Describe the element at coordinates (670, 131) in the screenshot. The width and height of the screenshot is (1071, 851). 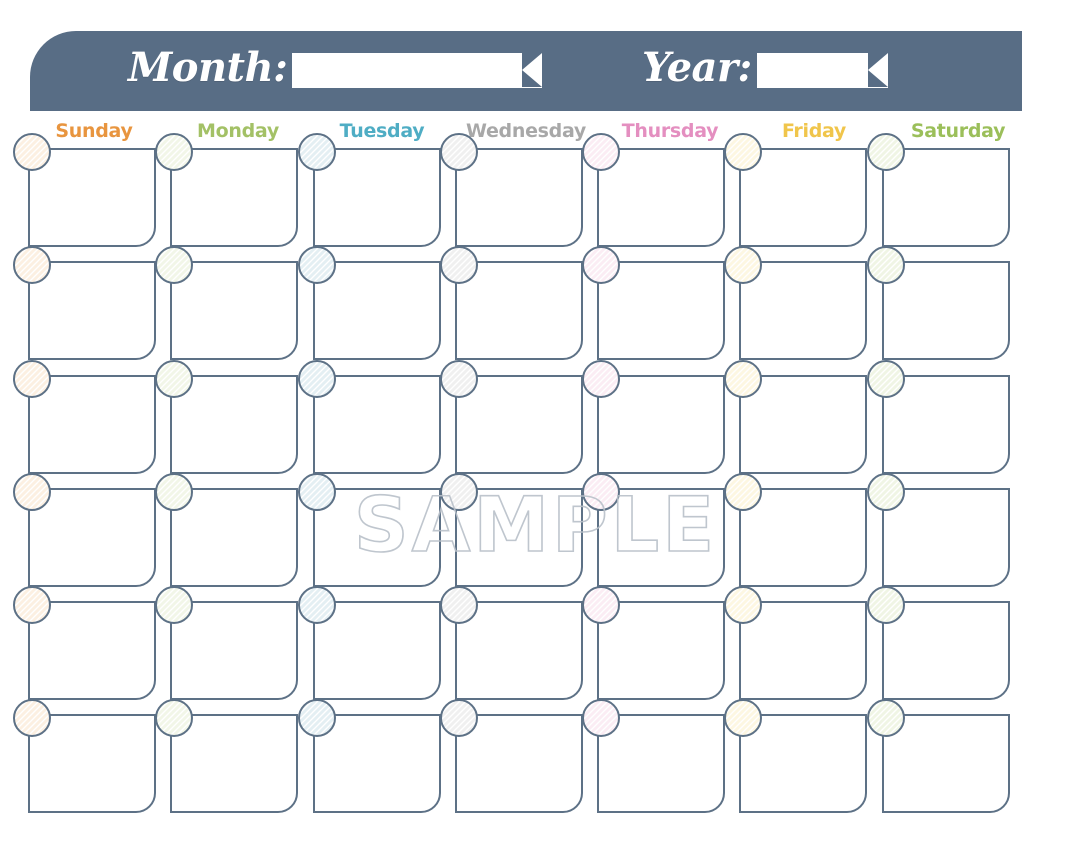
I see `weekday-heading-thursday: Thursday` at that location.